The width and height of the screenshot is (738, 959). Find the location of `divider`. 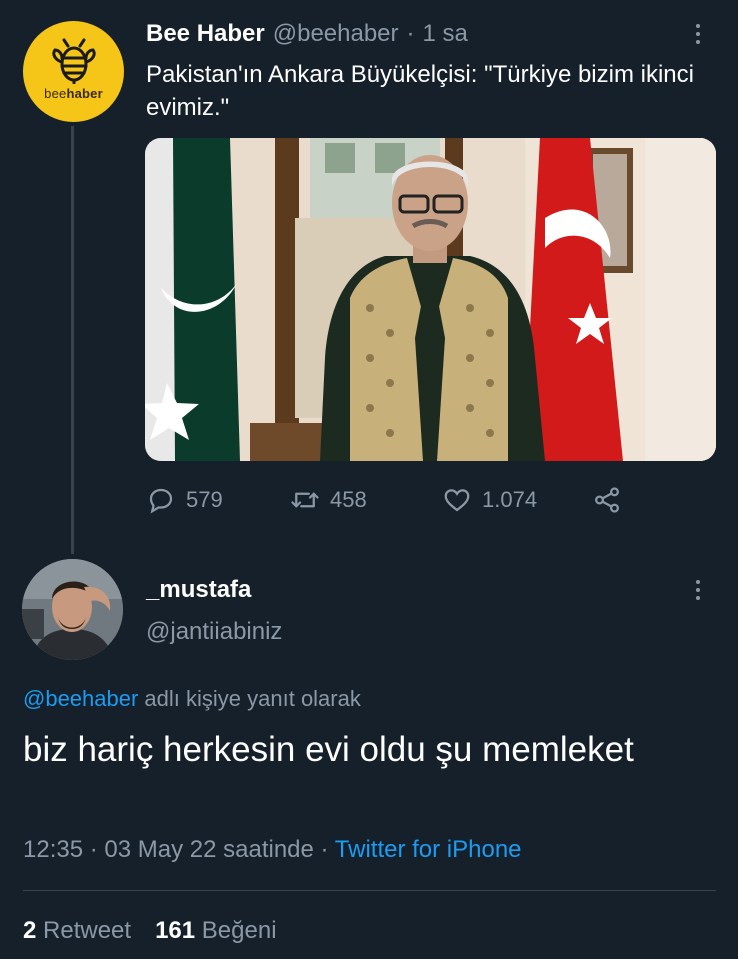

divider is located at coordinates (369, 890).